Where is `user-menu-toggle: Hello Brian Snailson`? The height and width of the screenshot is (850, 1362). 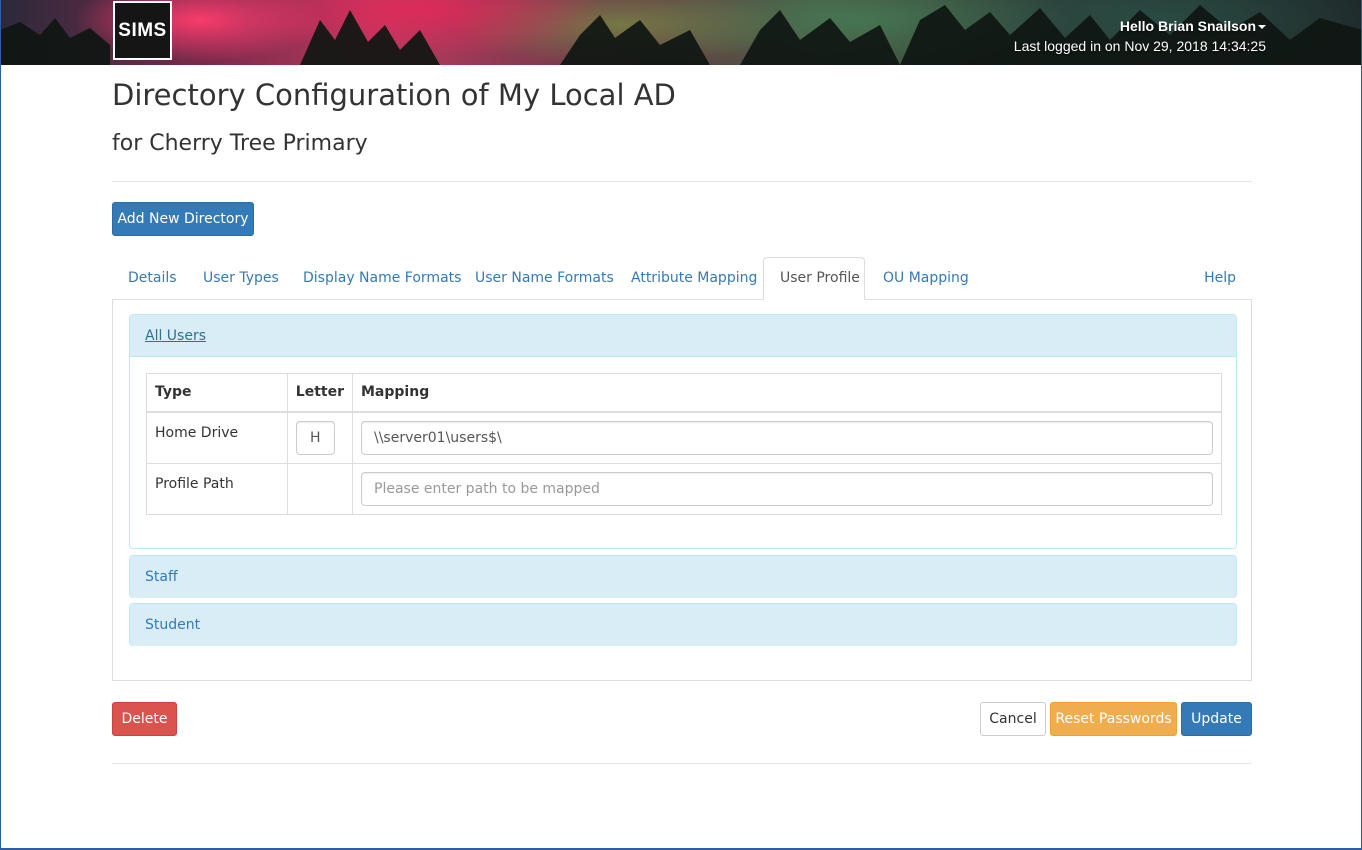 user-menu-toggle: Hello Brian Snailson is located at coordinates (1140, 26).